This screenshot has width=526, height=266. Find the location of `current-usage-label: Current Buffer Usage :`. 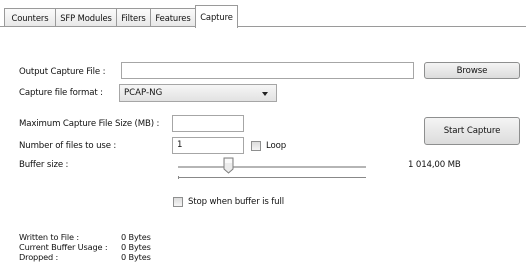

current-usage-label: Current Buffer Usage : is located at coordinates (63, 247).